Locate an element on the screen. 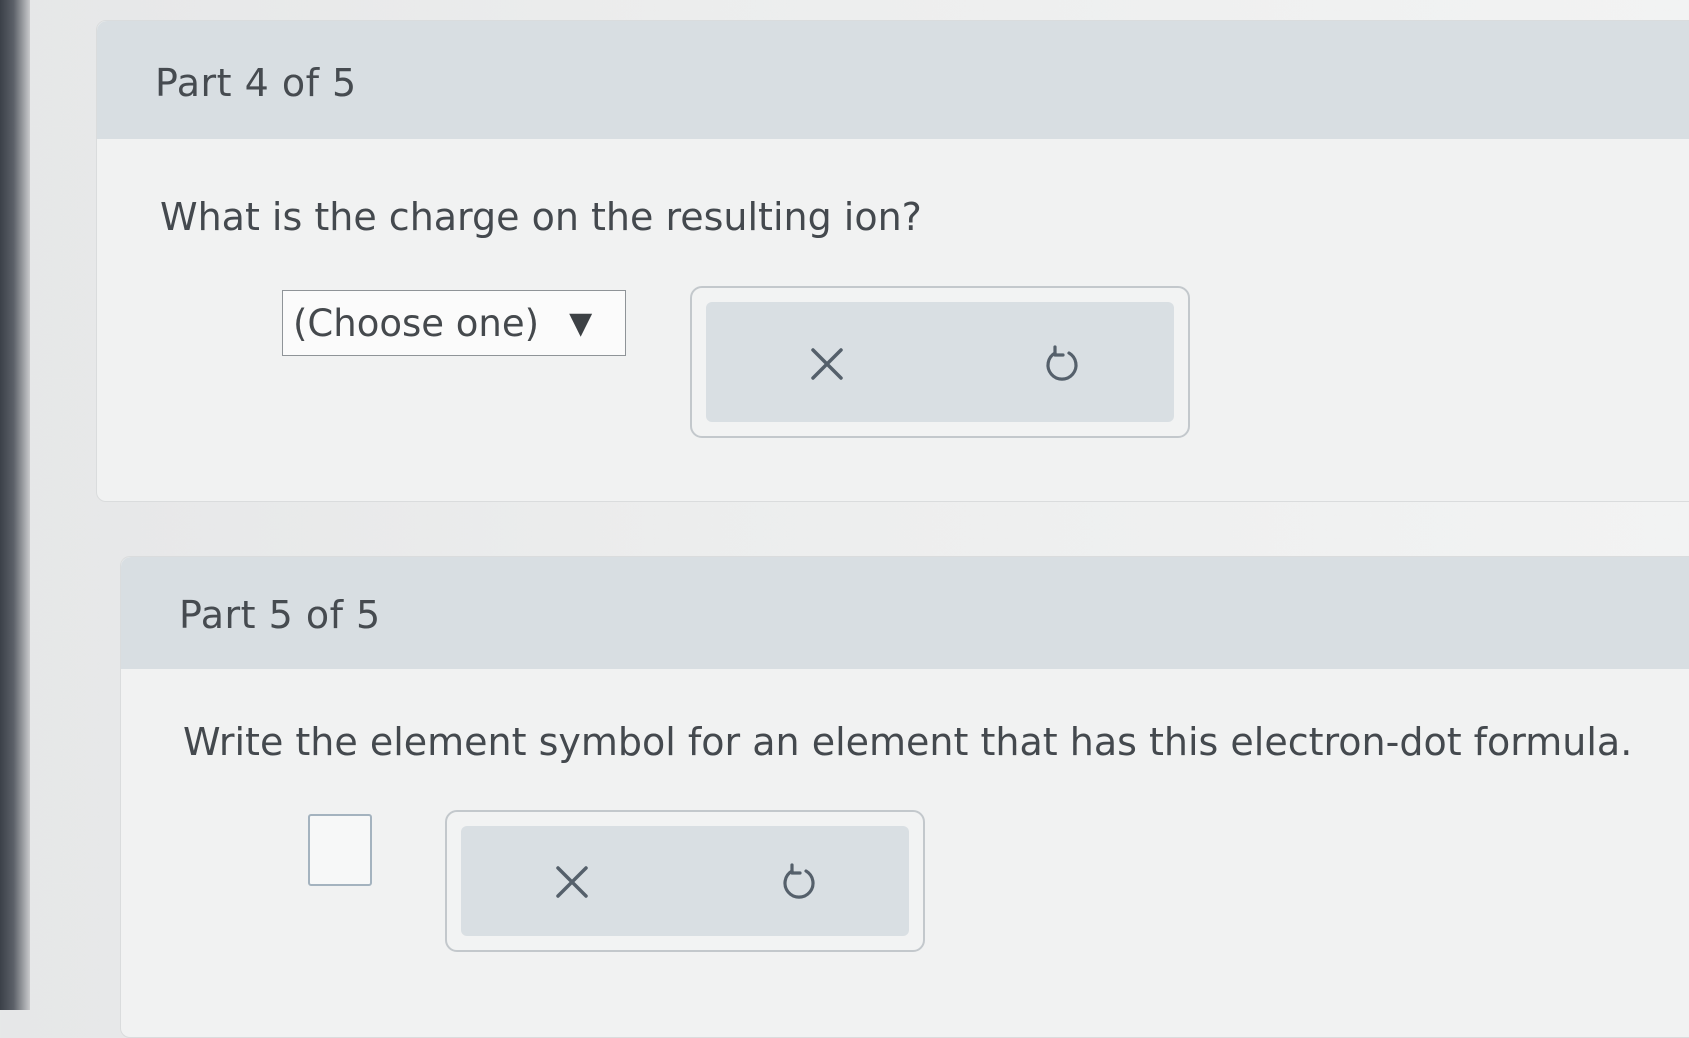  part-5-undo-button is located at coordinates (799, 882).